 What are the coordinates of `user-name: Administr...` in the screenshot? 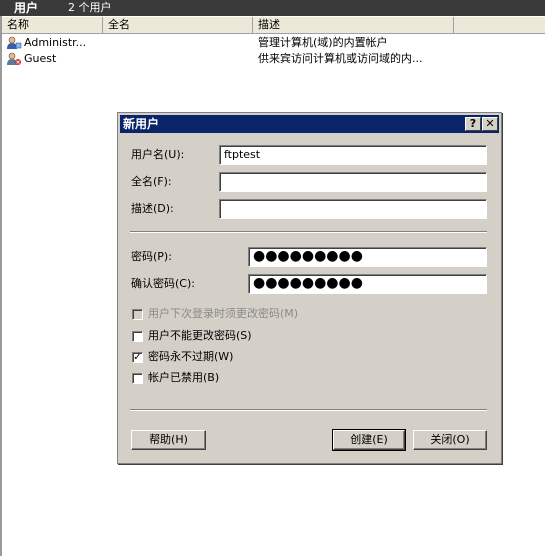 It's located at (55, 42).